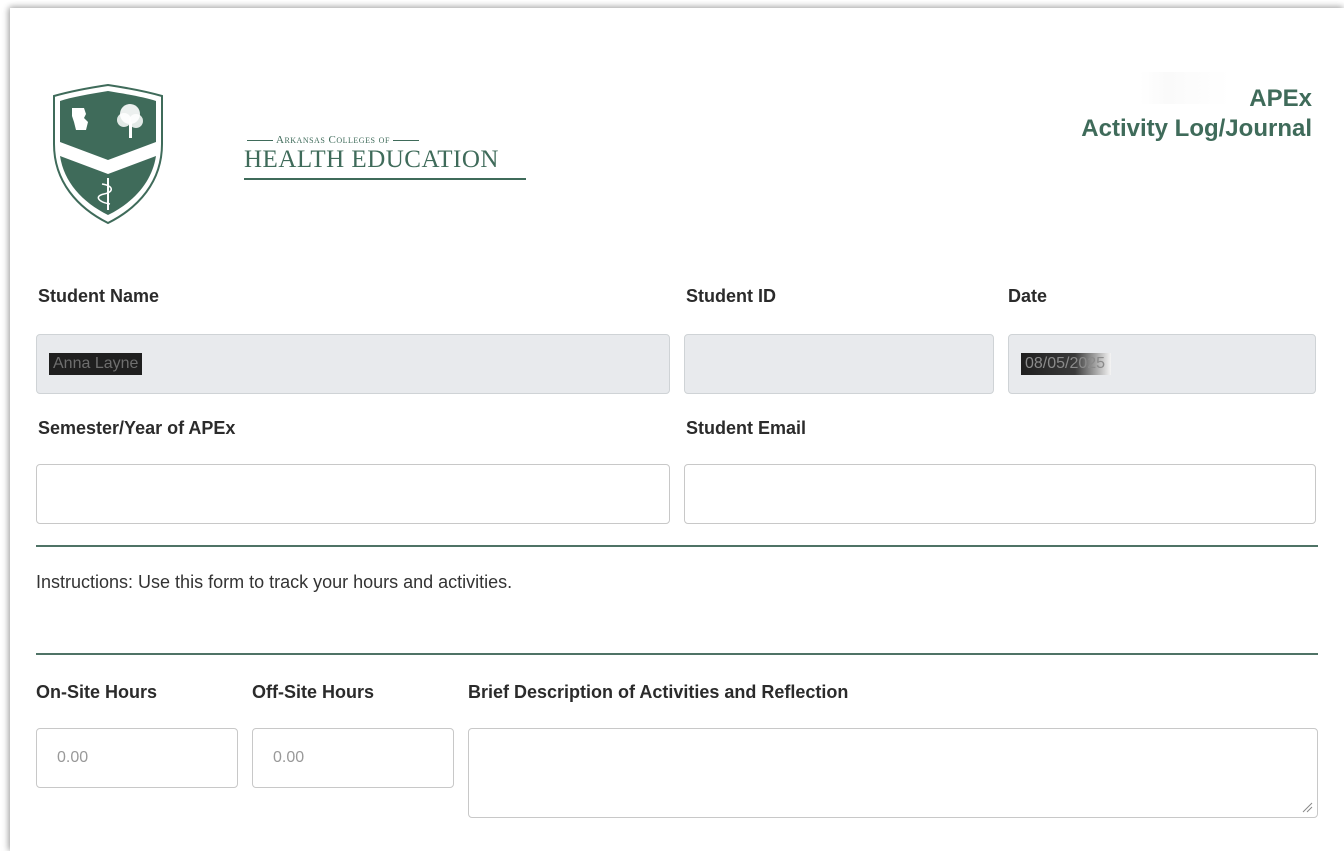 The width and height of the screenshot is (1344, 851). What do you see at coordinates (746, 428) in the screenshot?
I see `student-email-label: Student Email` at bounding box center [746, 428].